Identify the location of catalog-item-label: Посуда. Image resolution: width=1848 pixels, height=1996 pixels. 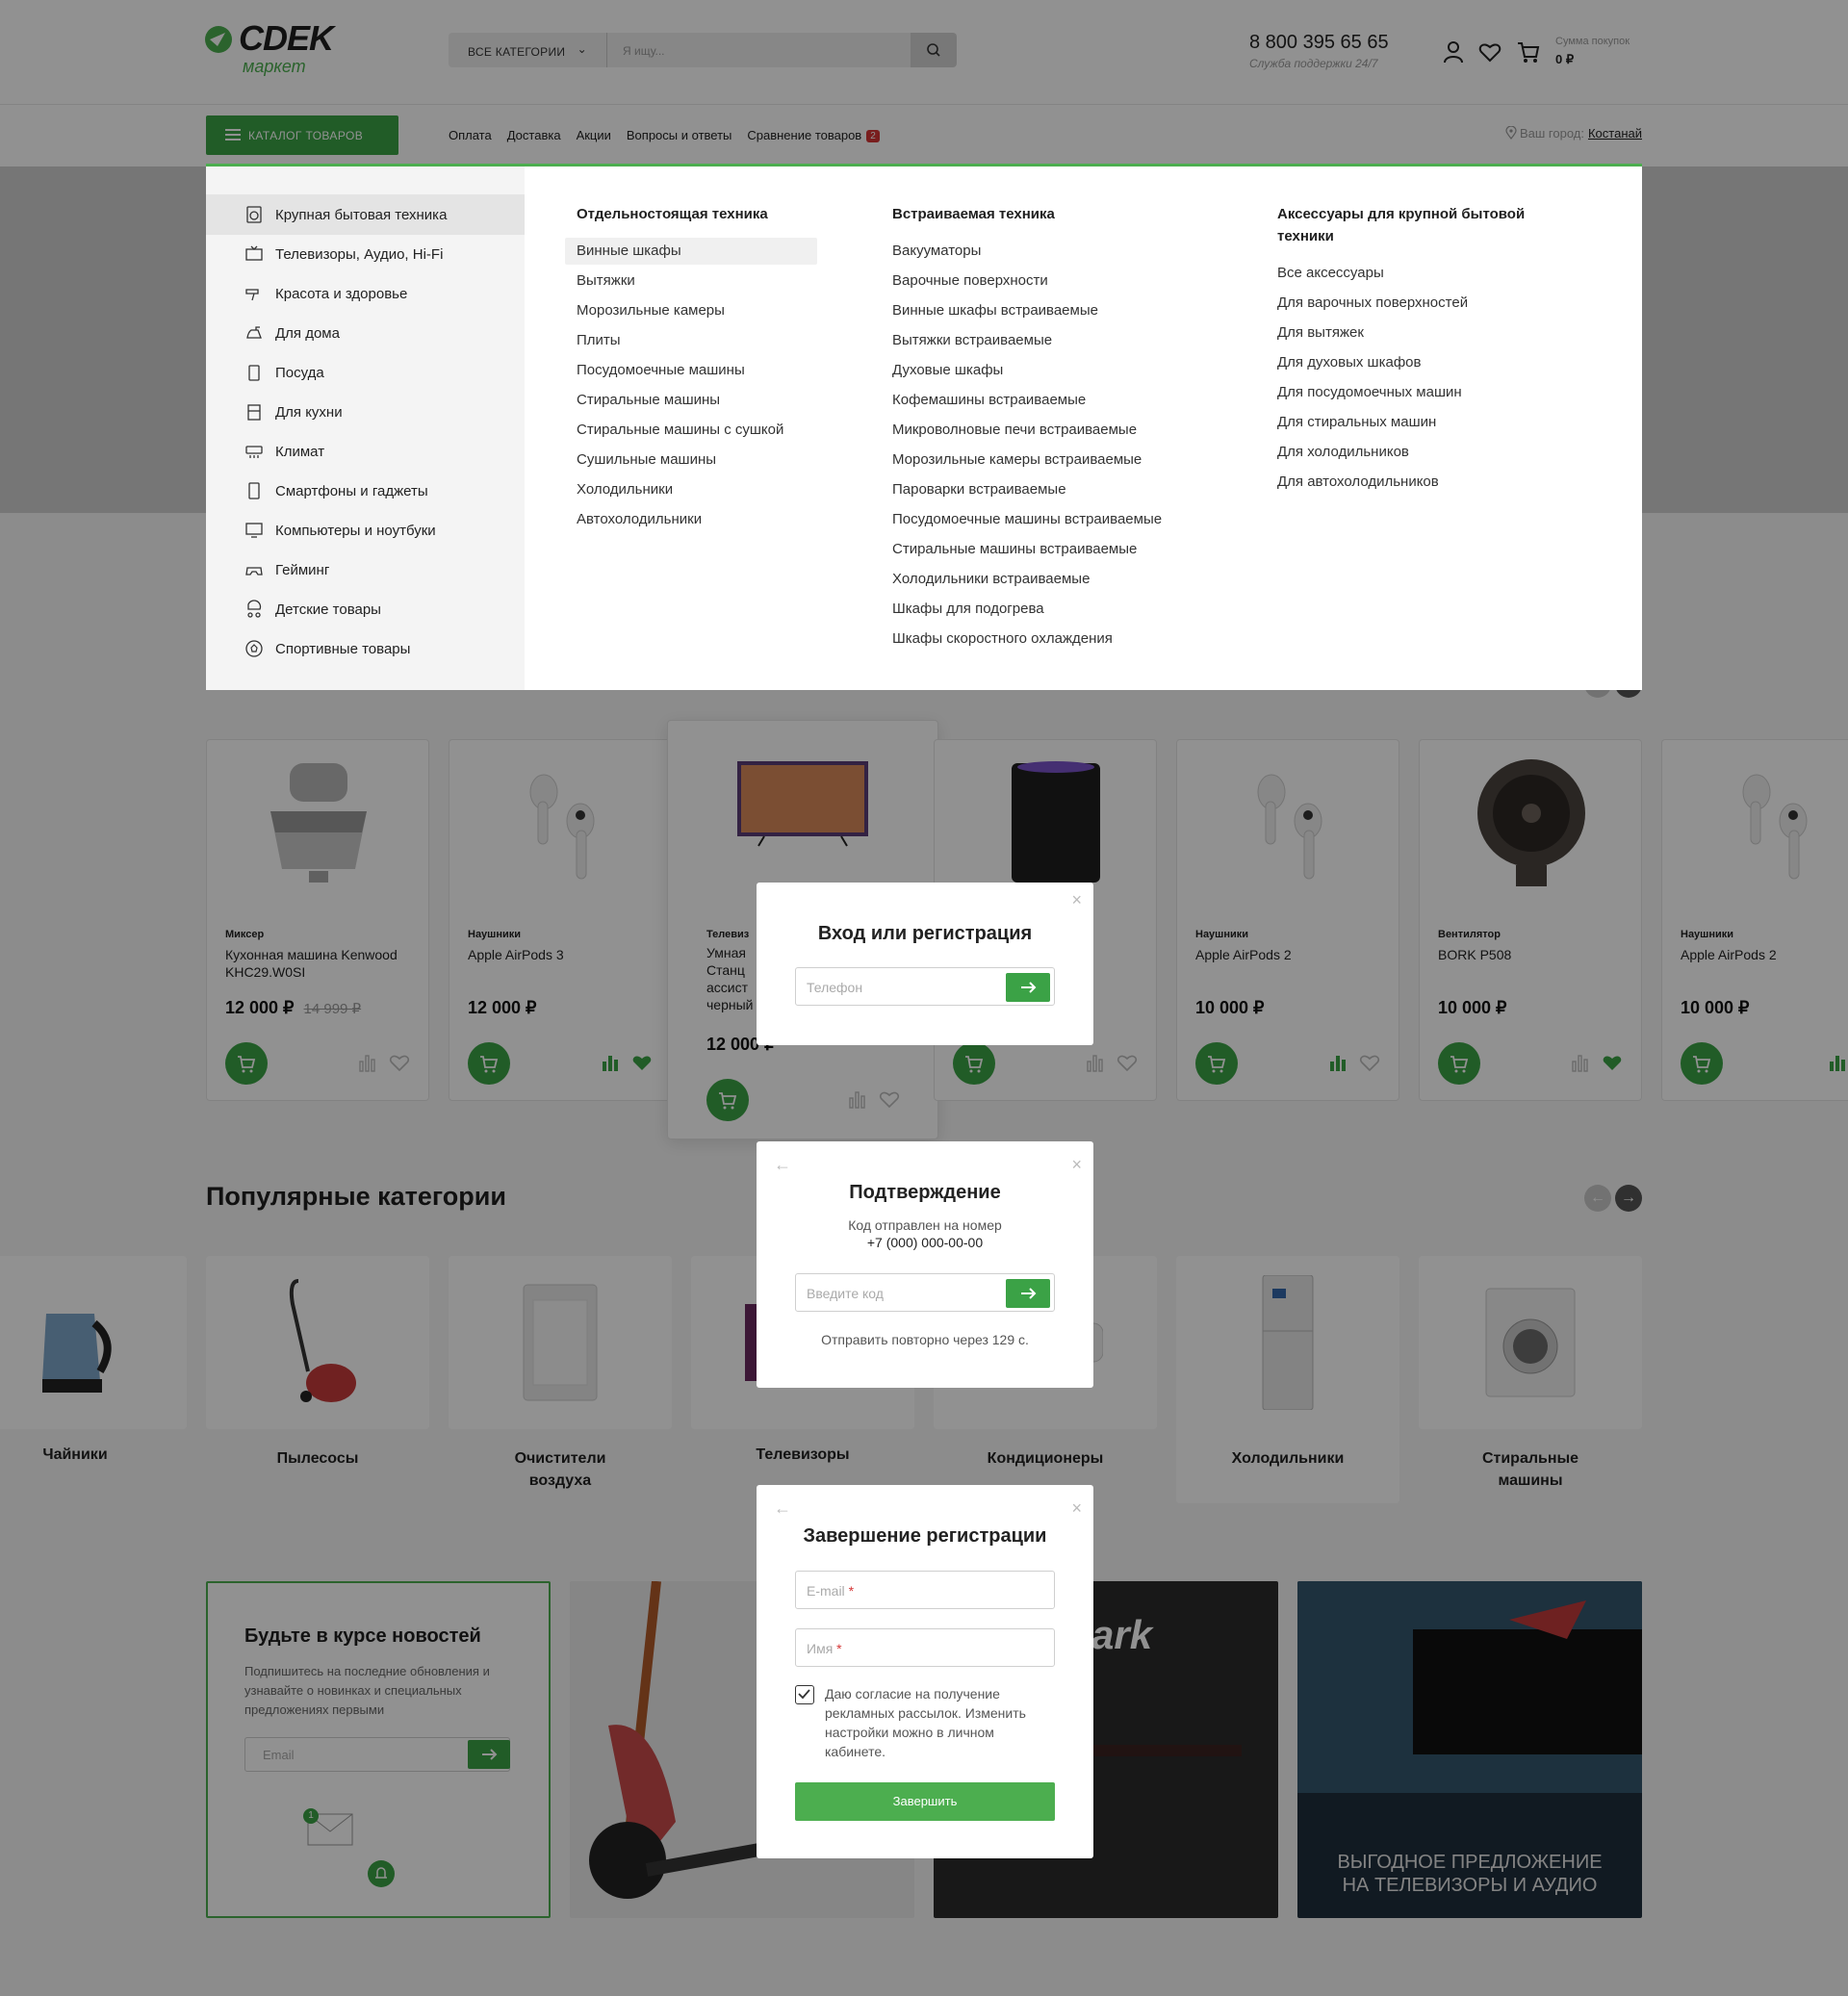
(299, 373).